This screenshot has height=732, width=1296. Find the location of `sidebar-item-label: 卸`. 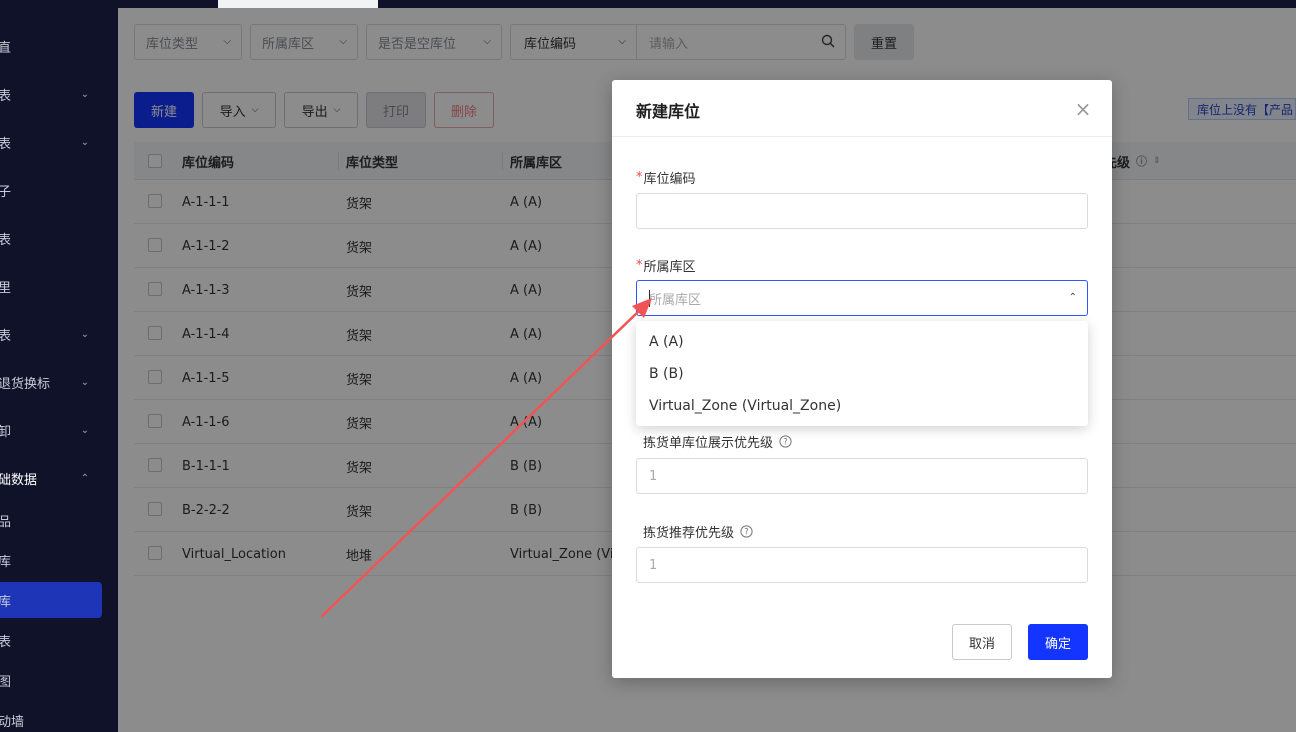

sidebar-item-label: 卸 is located at coordinates (6, 432).